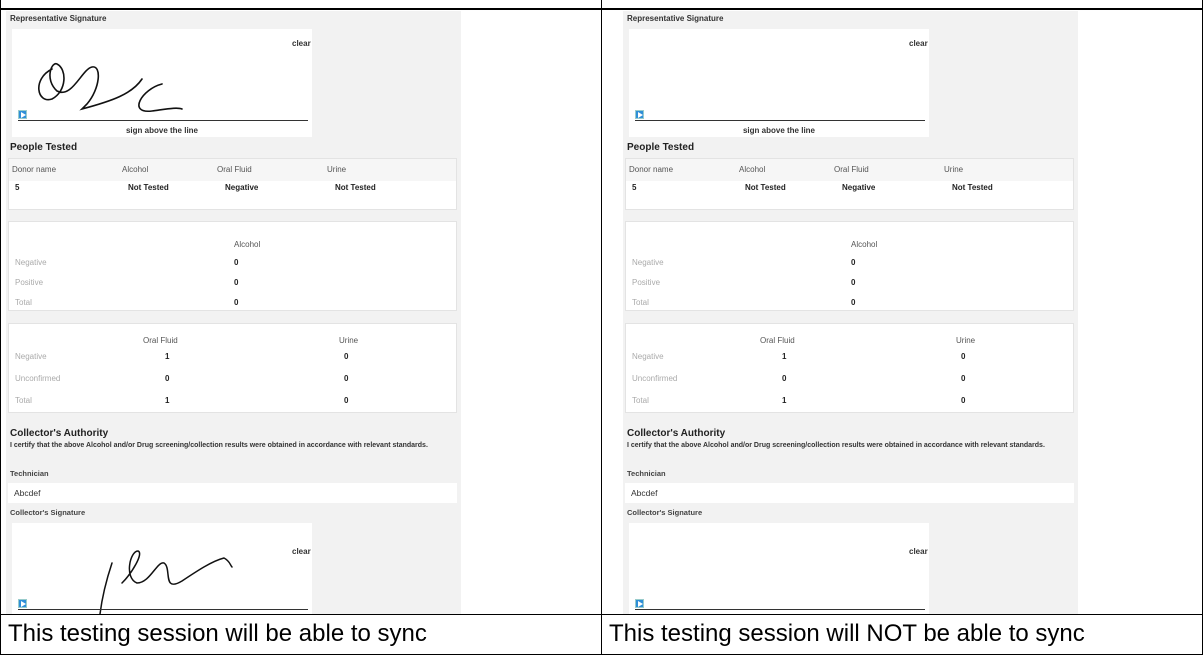  What do you see at coordinates (601, 5) in the screenshot?
I see `top-clipped-row` at bounding box center [601, 5].